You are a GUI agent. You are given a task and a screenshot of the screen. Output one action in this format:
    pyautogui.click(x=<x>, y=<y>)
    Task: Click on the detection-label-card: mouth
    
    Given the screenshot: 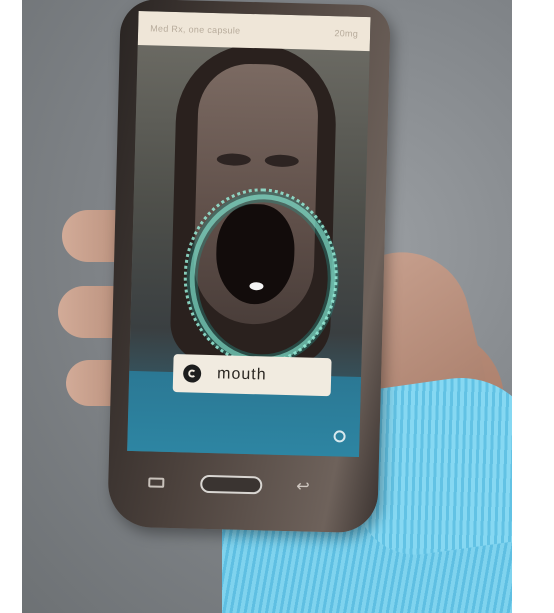 What is the action you would take?
    pyautogui.click(x=252, y=375)
    